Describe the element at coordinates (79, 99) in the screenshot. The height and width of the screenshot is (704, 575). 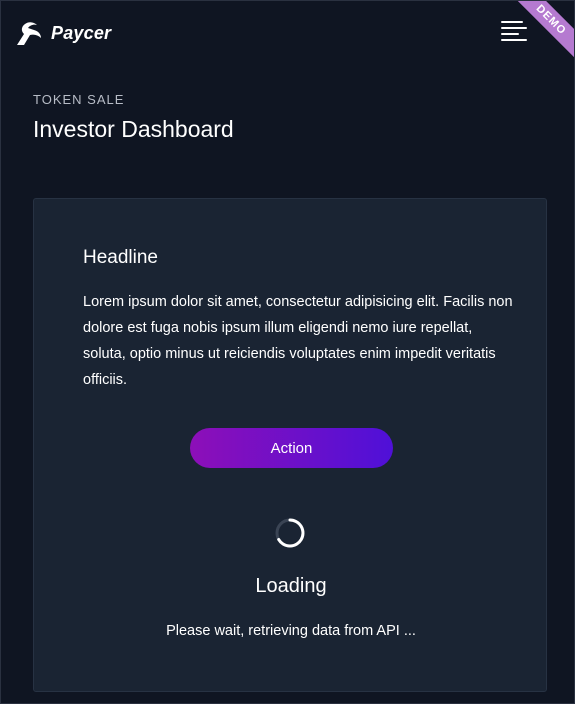
I see `section-eyebrow: TOKEN SALE` at that location.